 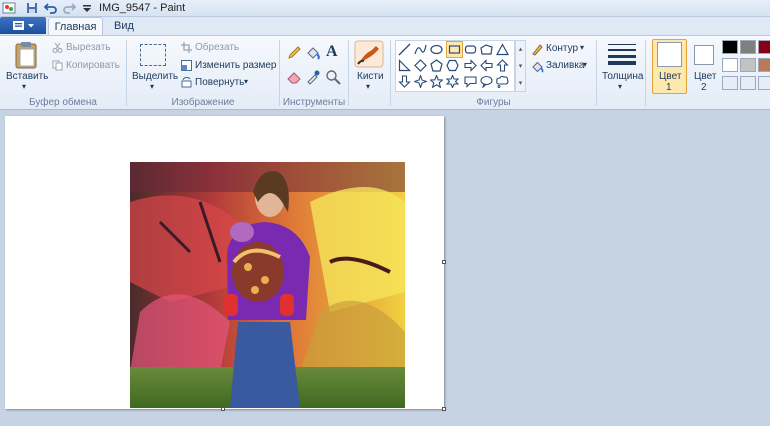 What do you see at coordinates (186, 65) in the screenshot?
I see `resize-icon` at bounding box center [186, 65].